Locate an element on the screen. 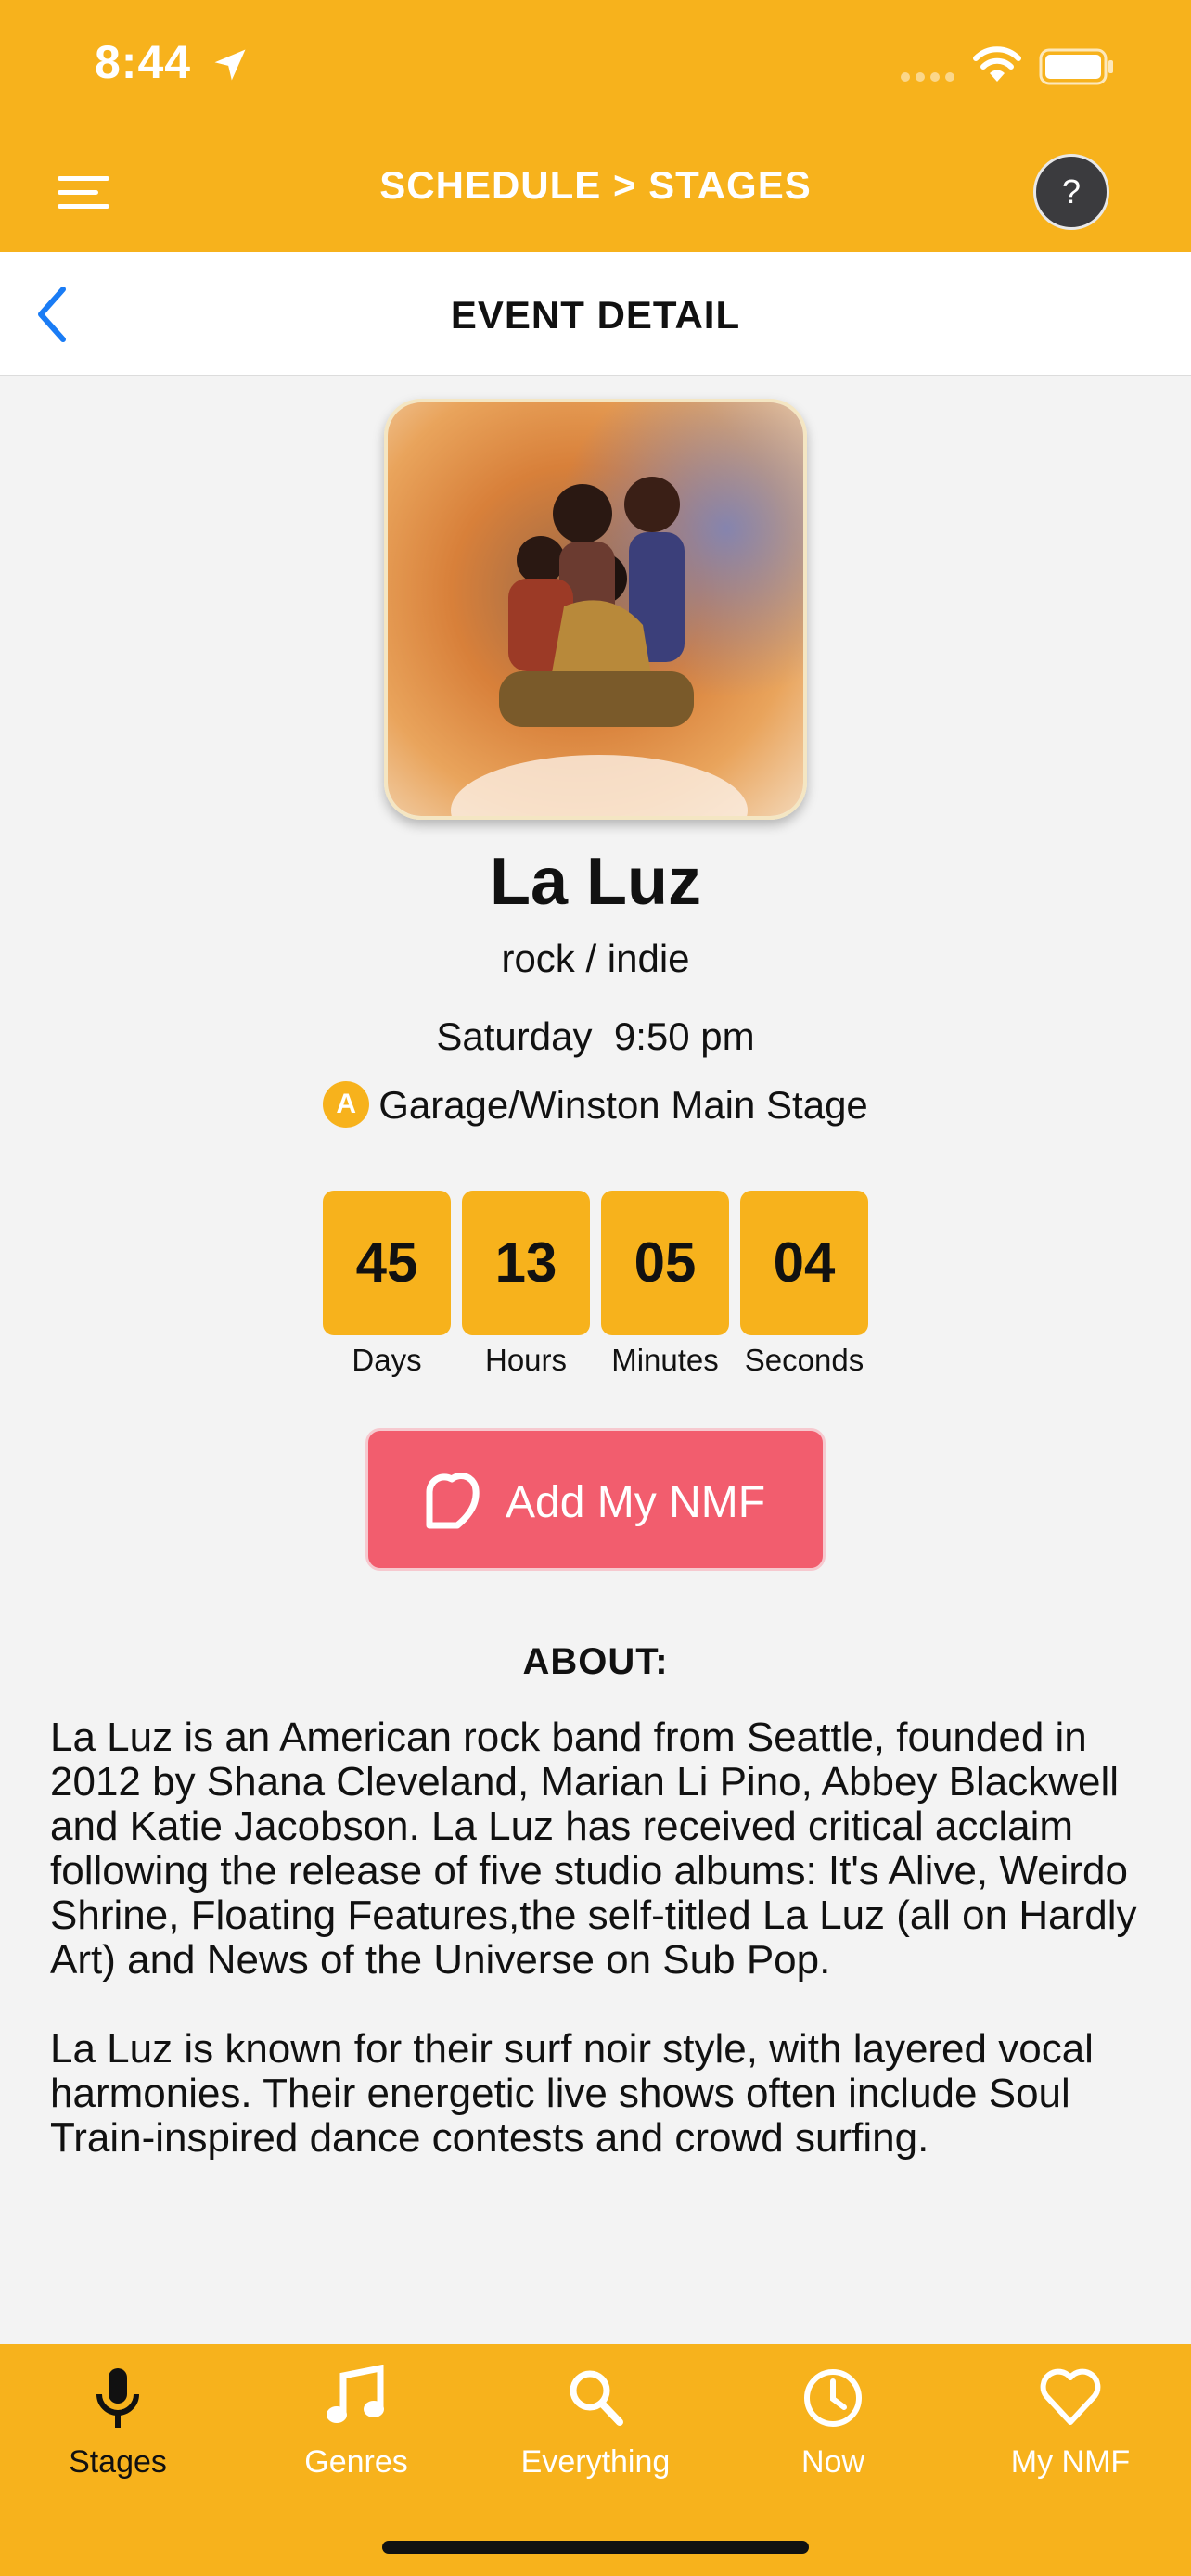  add-my-nmf-button: Add My NMF is located at coordinates (595, 1499).